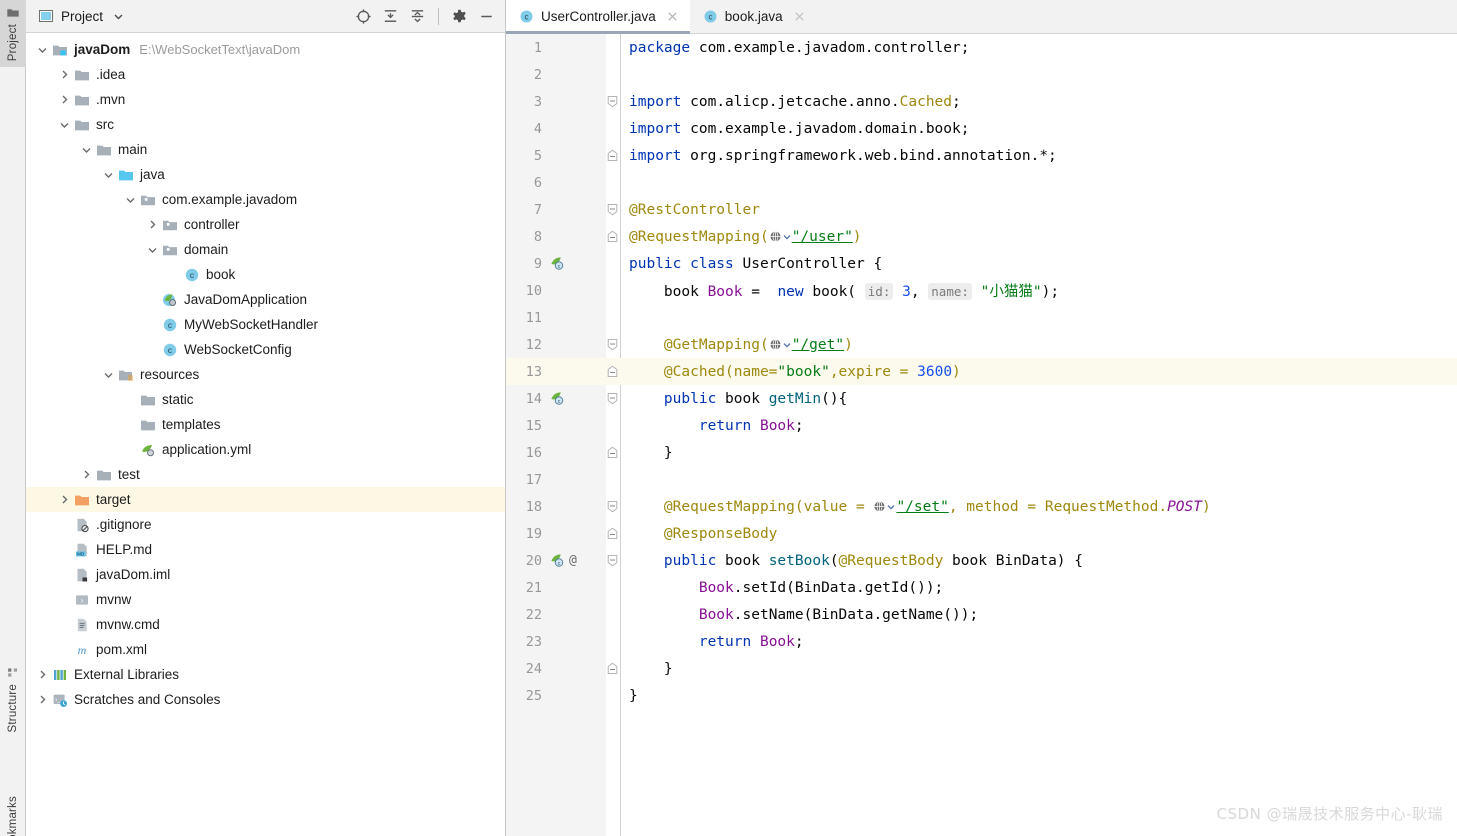 The height and width of the screenshot is (836, 1457). Describe the element at coordinates (981, 101) in the screenshot. I see `code-line-3: 3 import com.alicp.jetcache.anno.Cached;` at that location.